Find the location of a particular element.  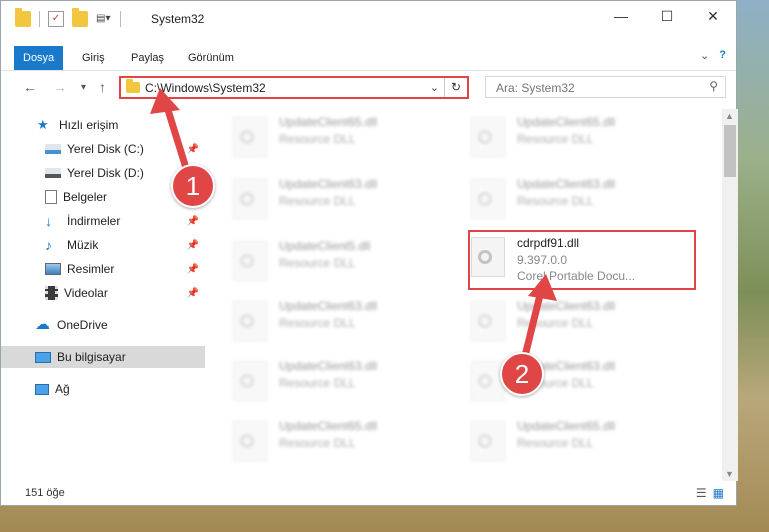

scroll-down-icon: ▼ is located at coordinates (729, 474).